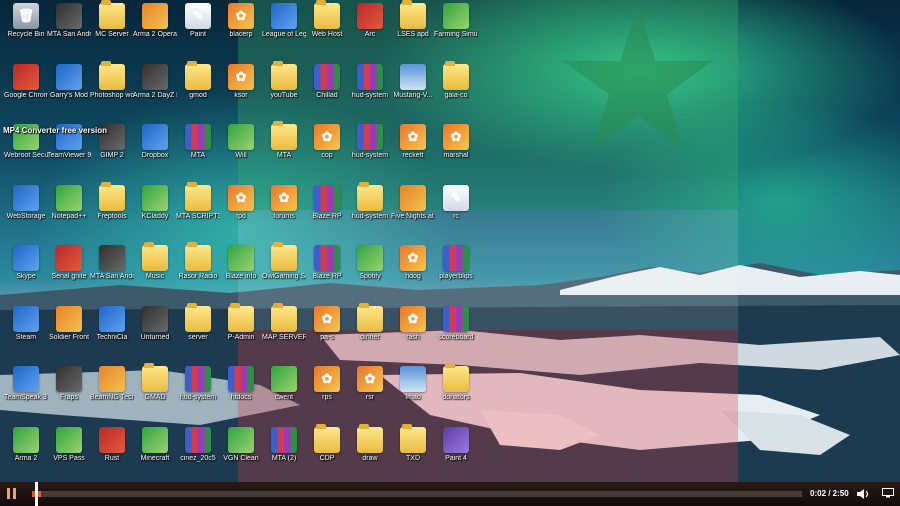  I want to click on desktop-icon: GMAD, so click(155, 392).